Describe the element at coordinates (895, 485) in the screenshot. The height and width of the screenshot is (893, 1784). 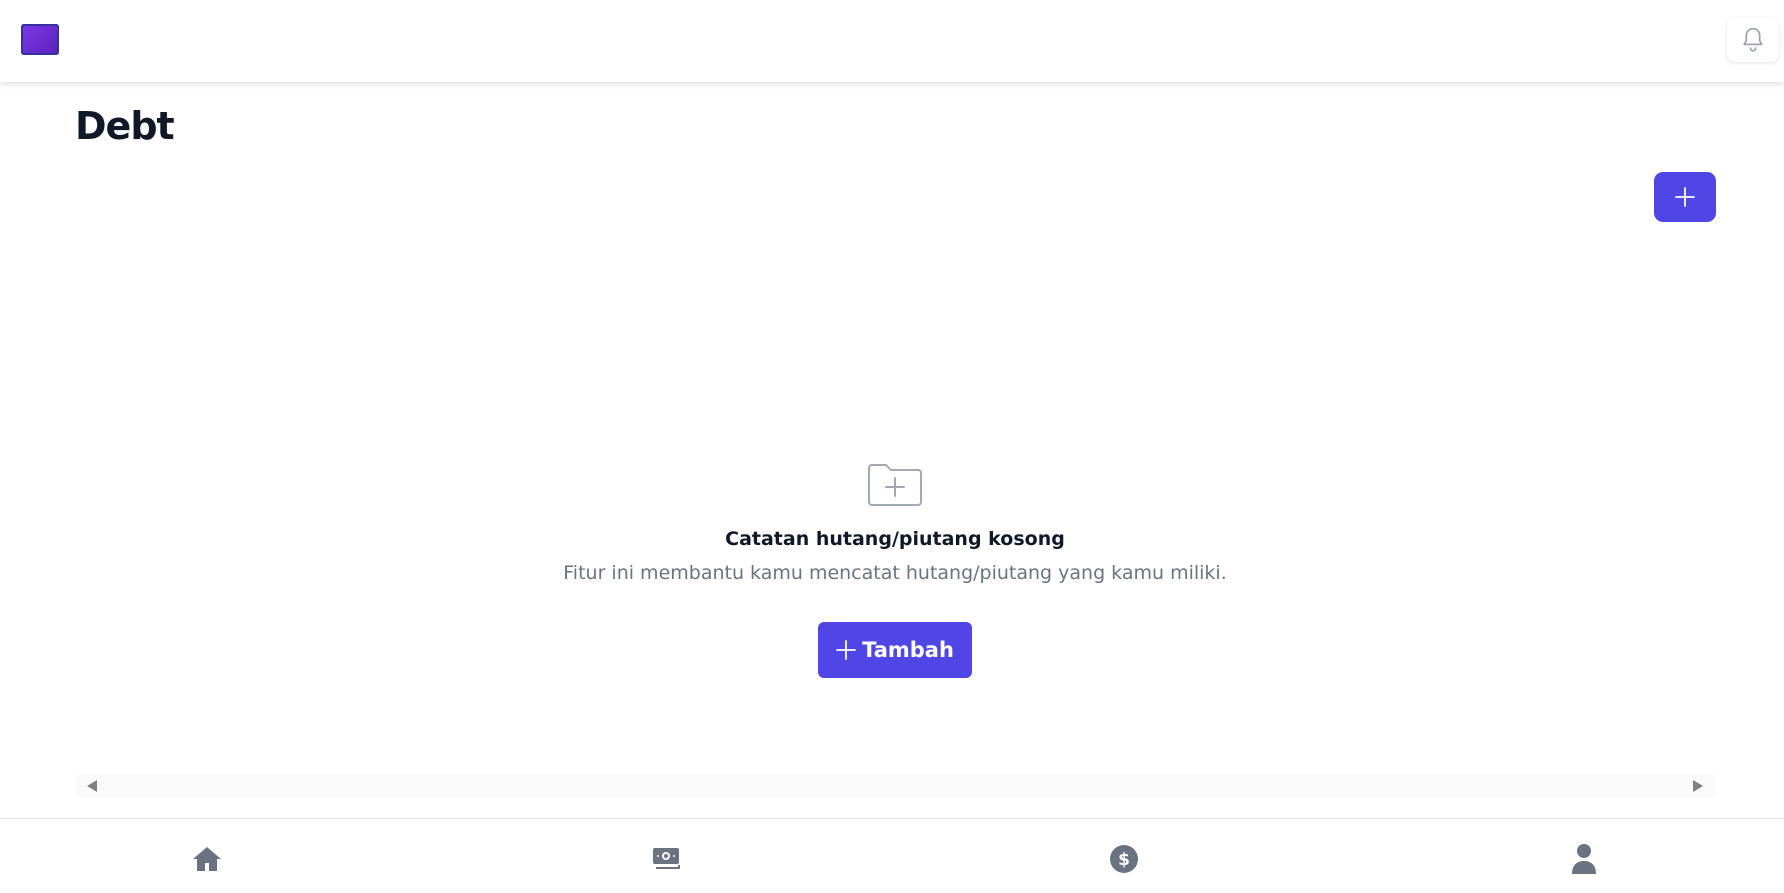
I see `folder-plus-icon` at that location.